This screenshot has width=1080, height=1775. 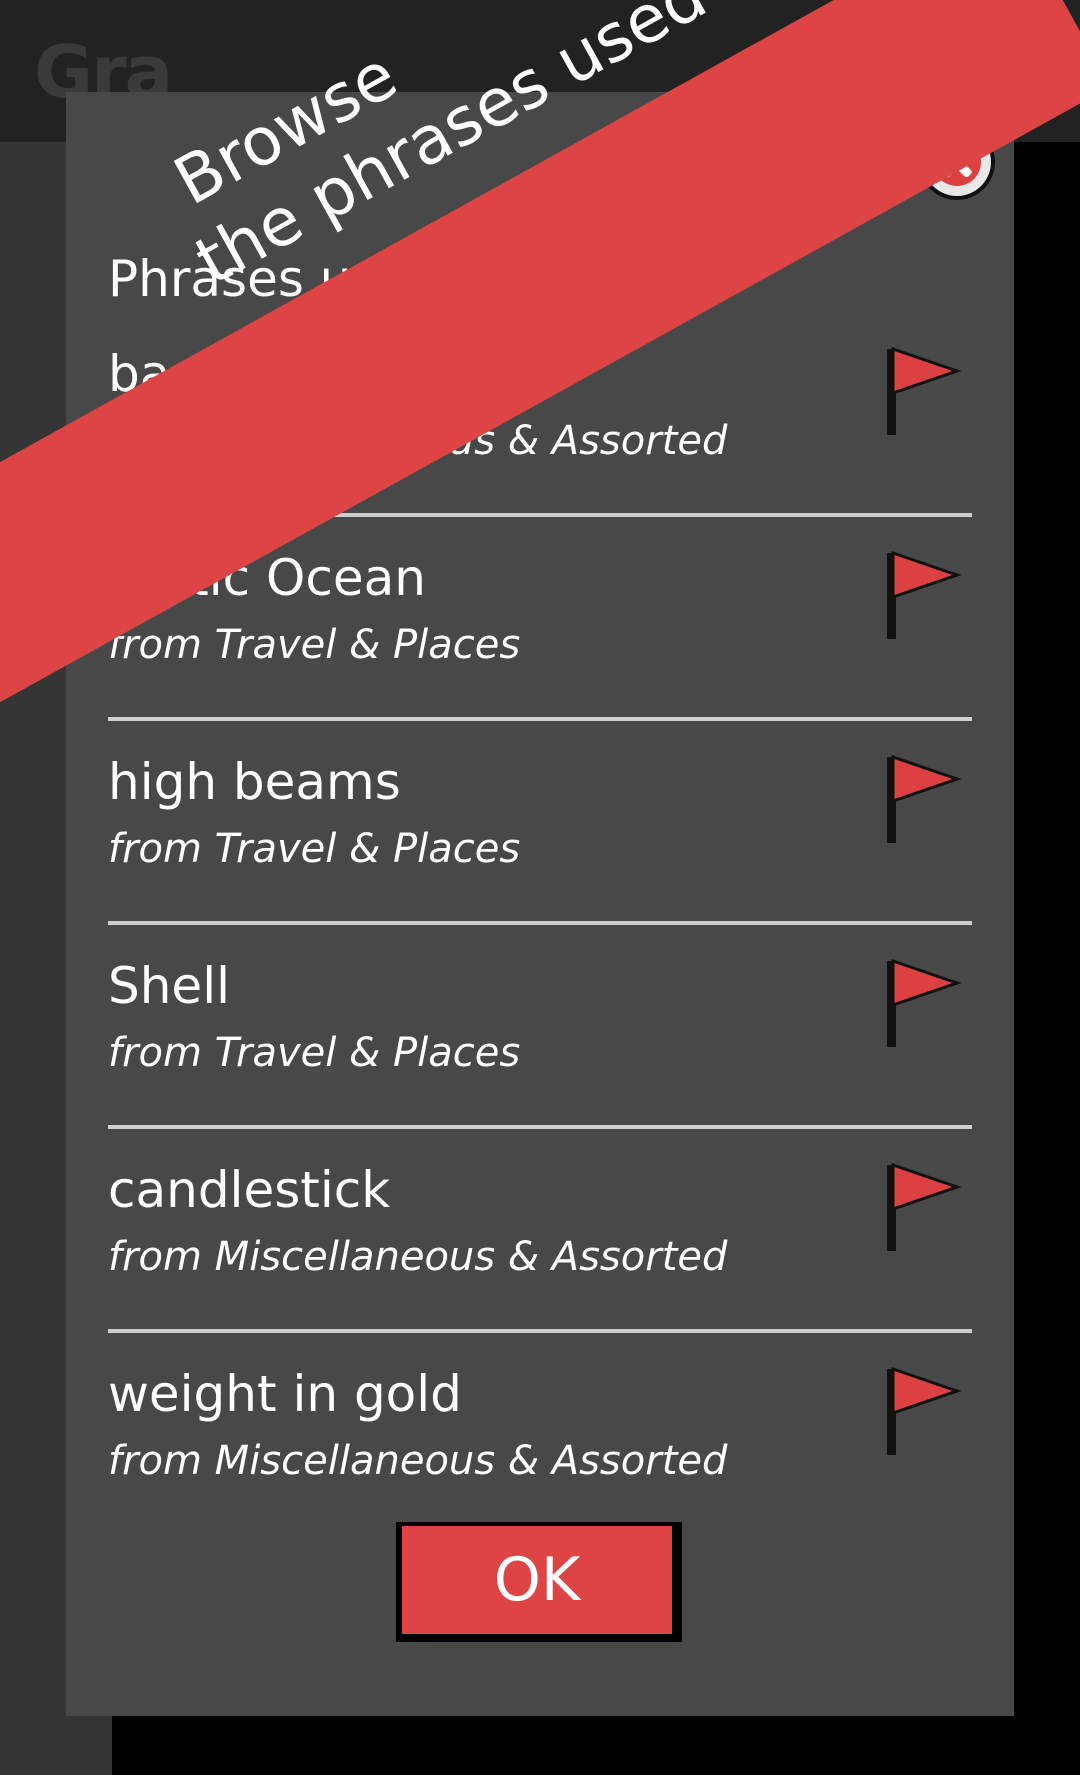 What do you see at coordinates (285, 1394) in the screenshot?
I see `phrase-name: weight in gold` at bounding box center [285, 1394].